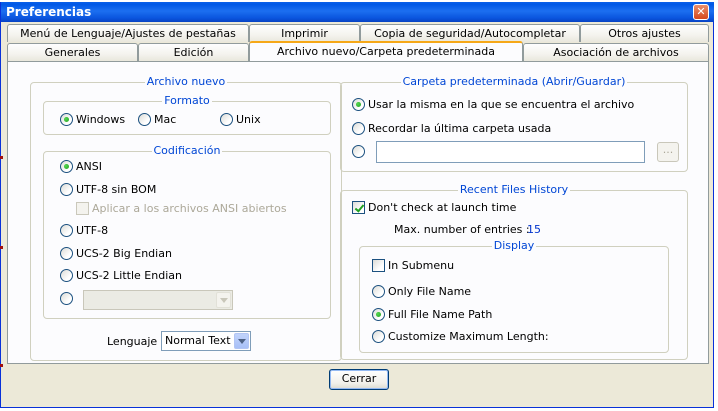 This screenshot has height=411, width=718. I want to click on radio-customize-length-label: Customize Maximum Length:, so click(468, 336).